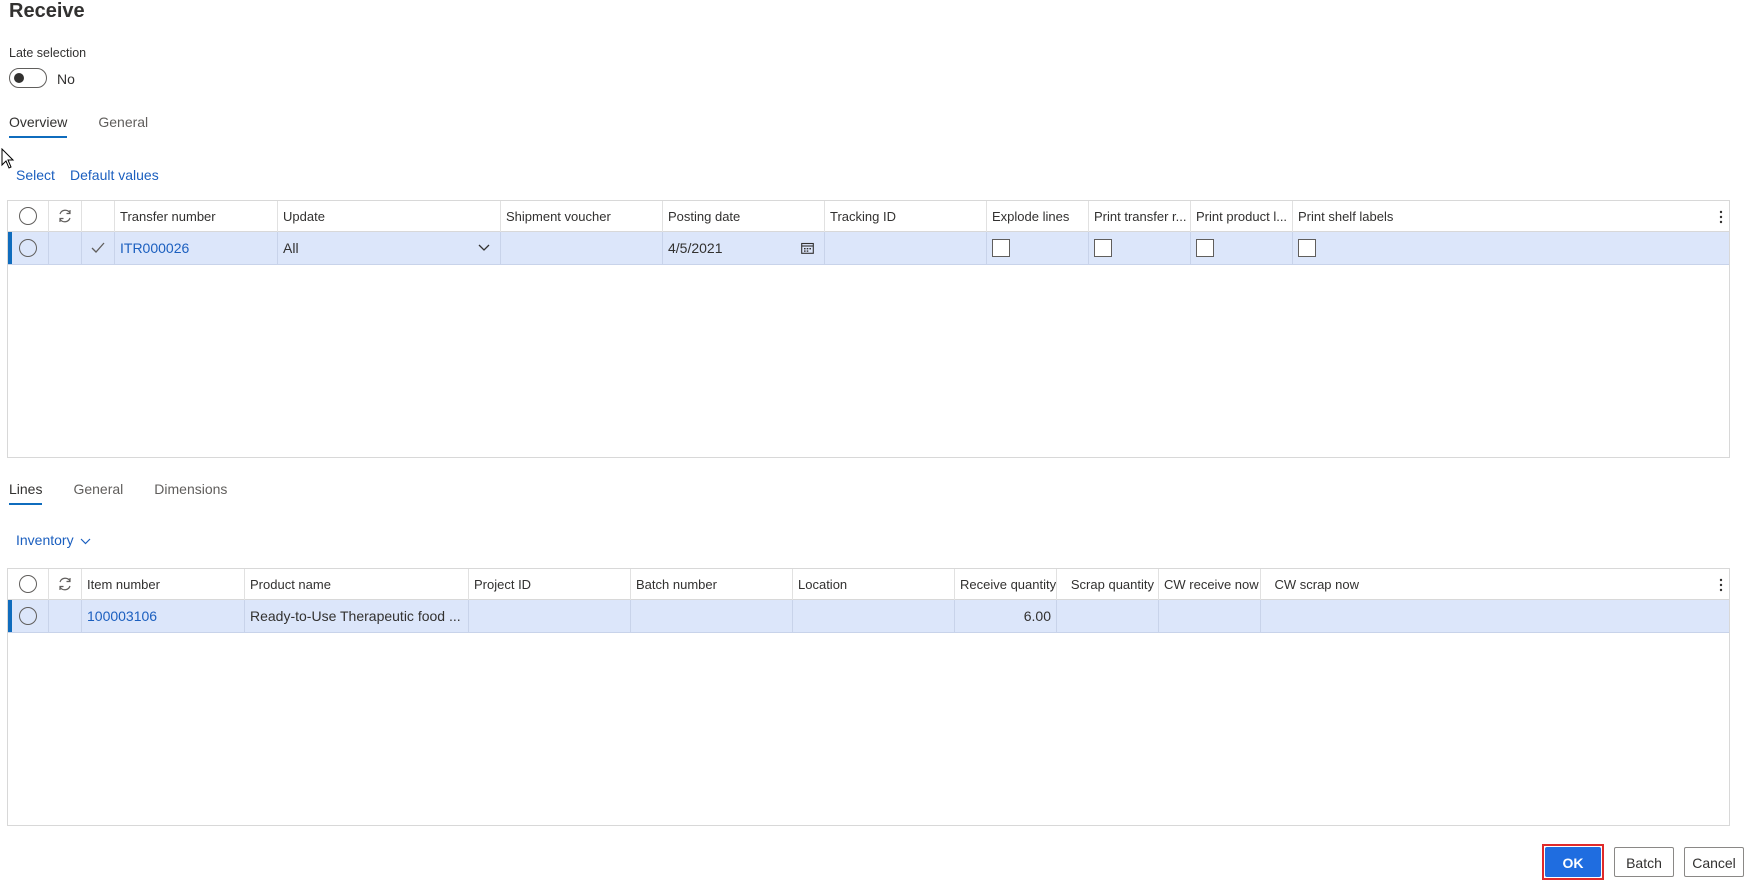  I want to click on column-header-item-number: Item number, so click(163, 584).